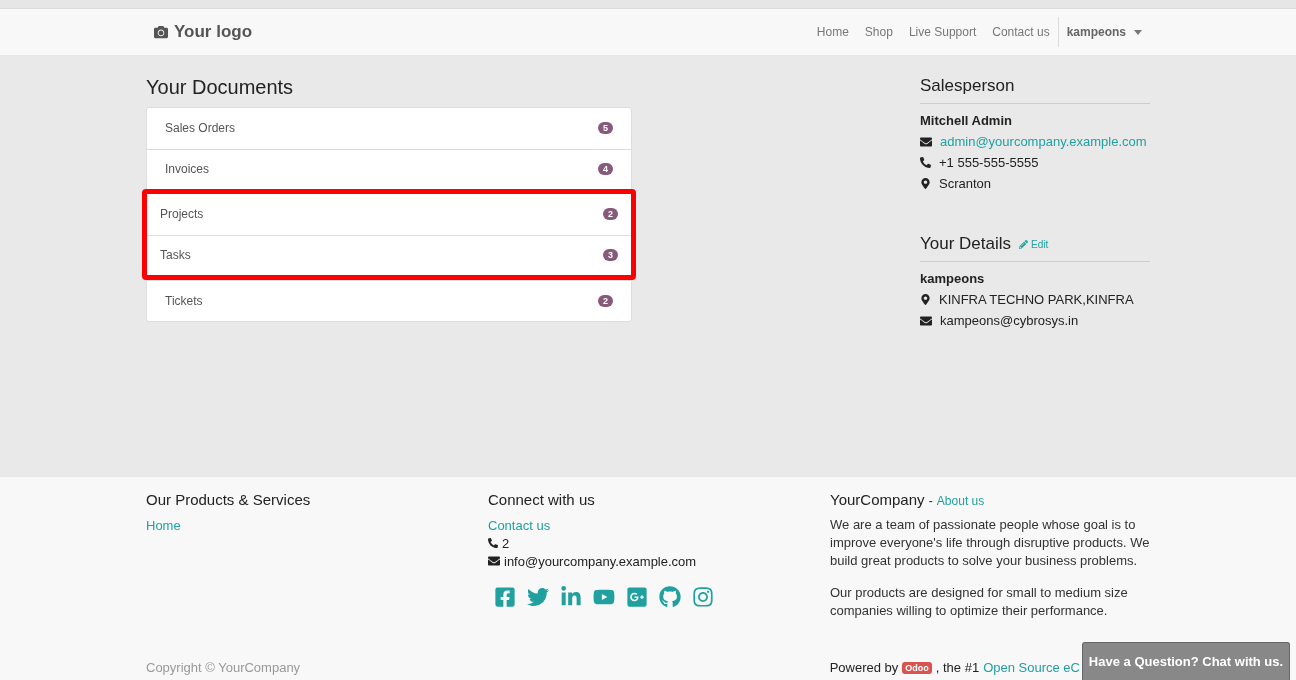  Describe the element at coordinates (223, 667) in the screenshot. I see `copyright-text: Copyright © YourCompany` at that location.